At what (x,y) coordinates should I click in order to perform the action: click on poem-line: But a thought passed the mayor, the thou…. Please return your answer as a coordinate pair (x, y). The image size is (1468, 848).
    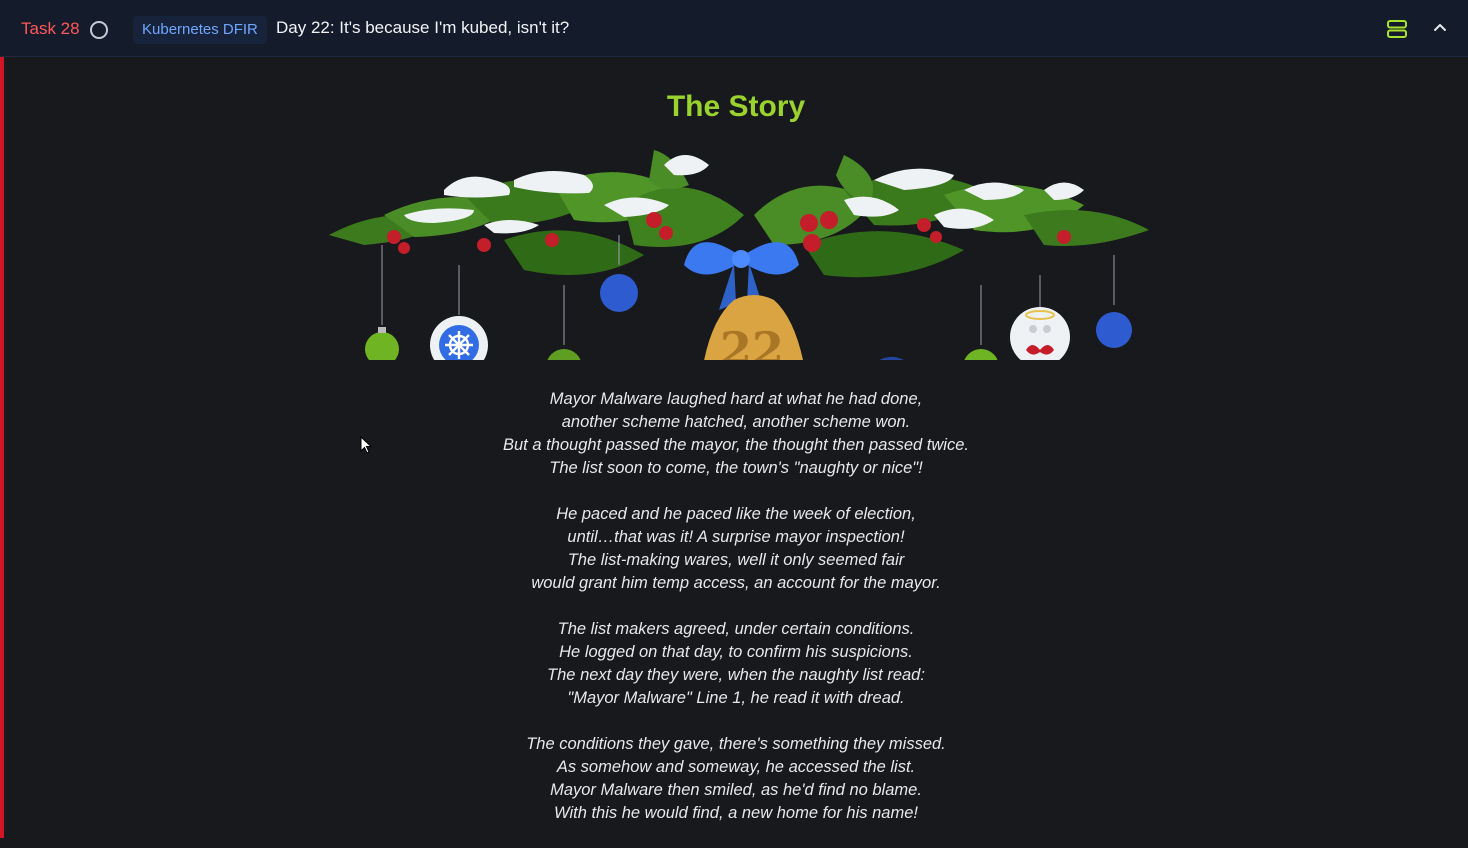
    Looking at the image, I should click on (736, 445).